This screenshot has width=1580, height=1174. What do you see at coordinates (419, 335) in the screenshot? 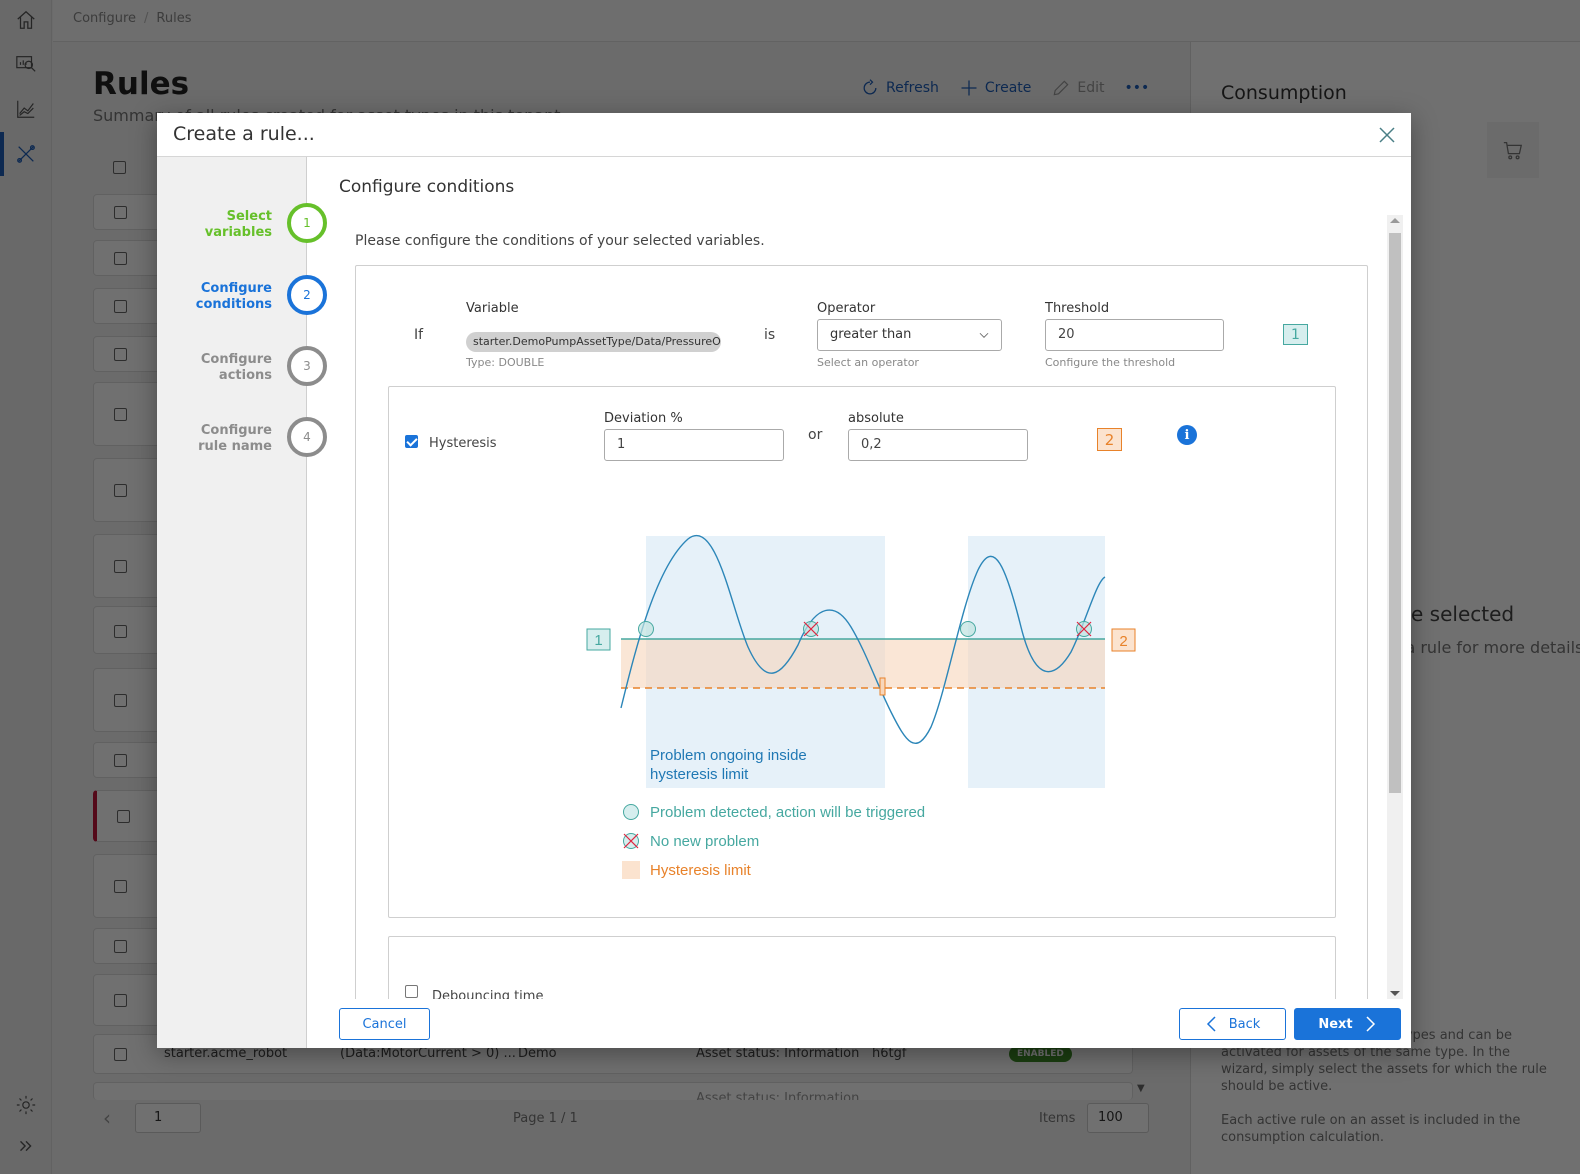
I see `if-label: If` at bounding box center [419, 335].